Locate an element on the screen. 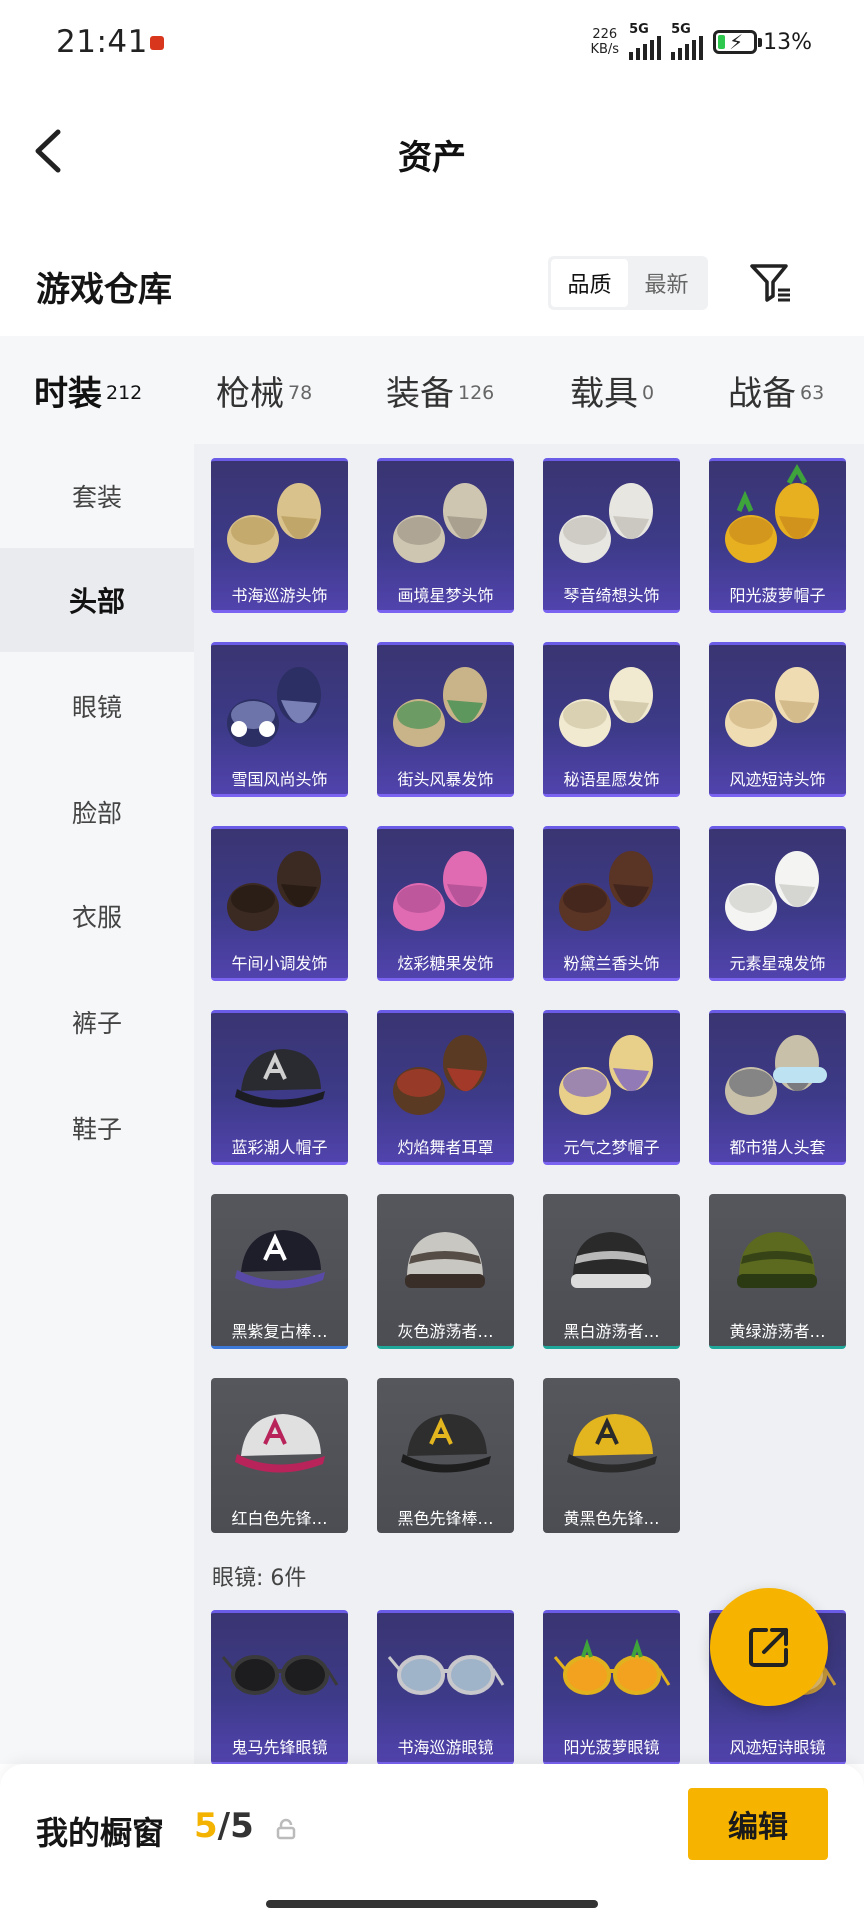  battery-percent: 13% is located at coordinates (787, 42).